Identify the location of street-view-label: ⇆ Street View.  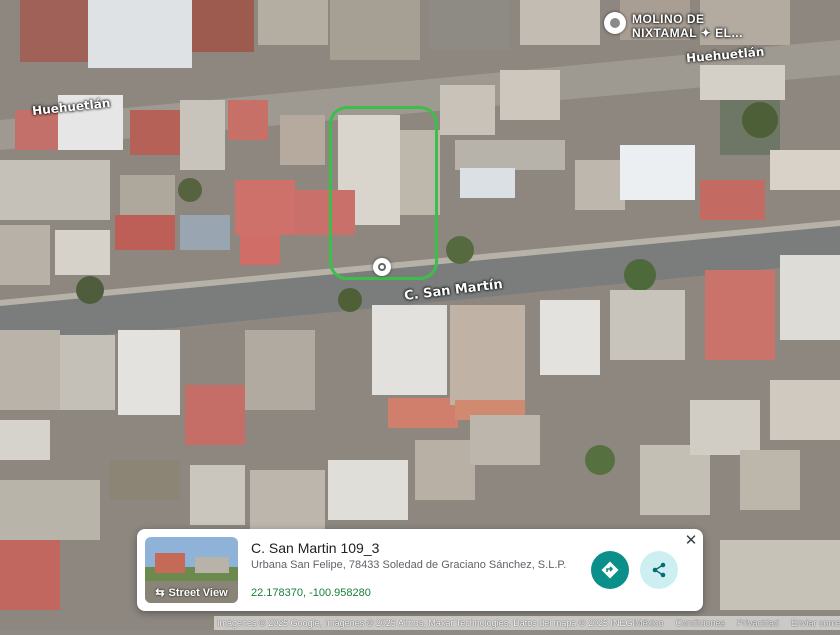
(191, 593).